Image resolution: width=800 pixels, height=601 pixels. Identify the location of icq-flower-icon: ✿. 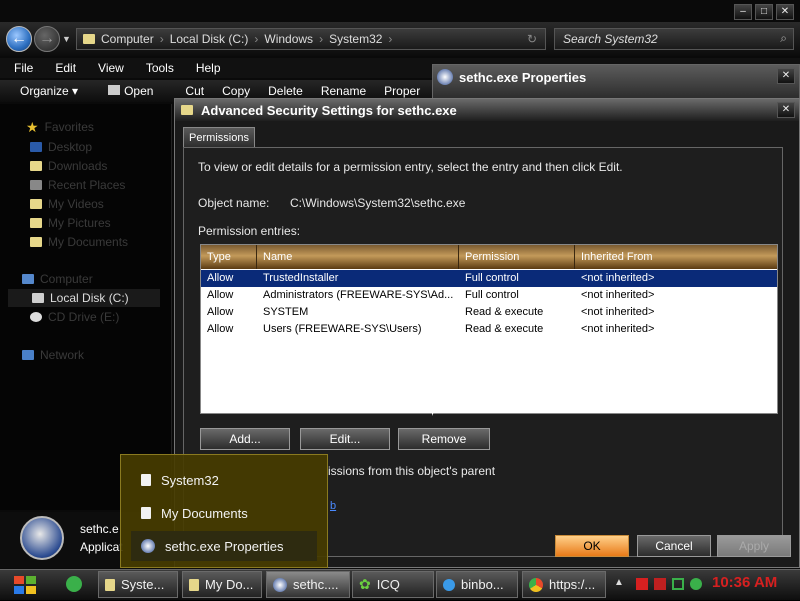
(365, 584).